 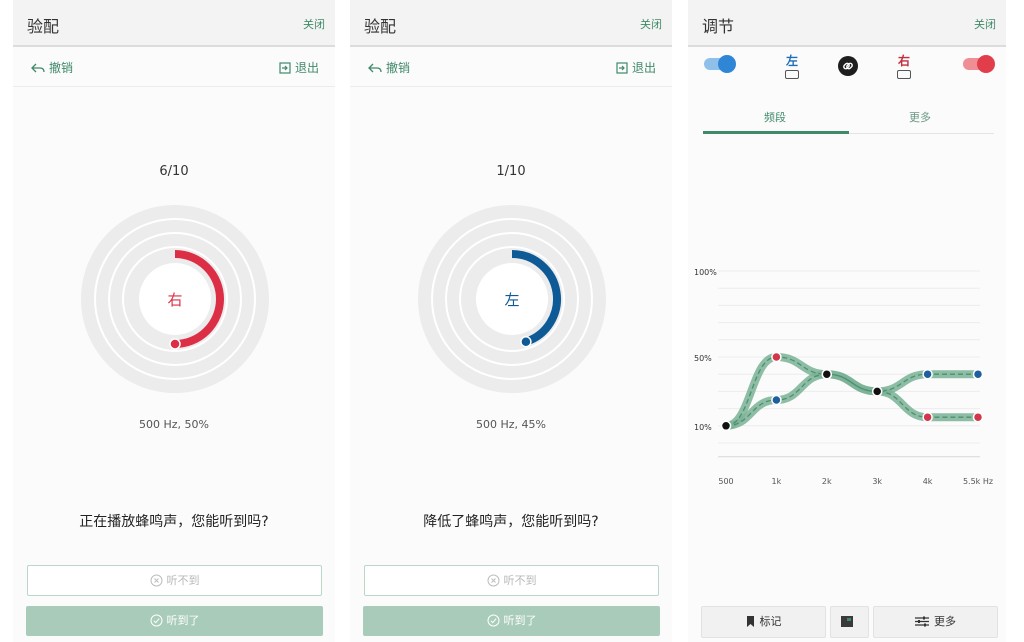 What do you see at coordinates (777, 481) in the screenshot?
I see `x-tick-label: 1k` at bounding box center [777, 481].